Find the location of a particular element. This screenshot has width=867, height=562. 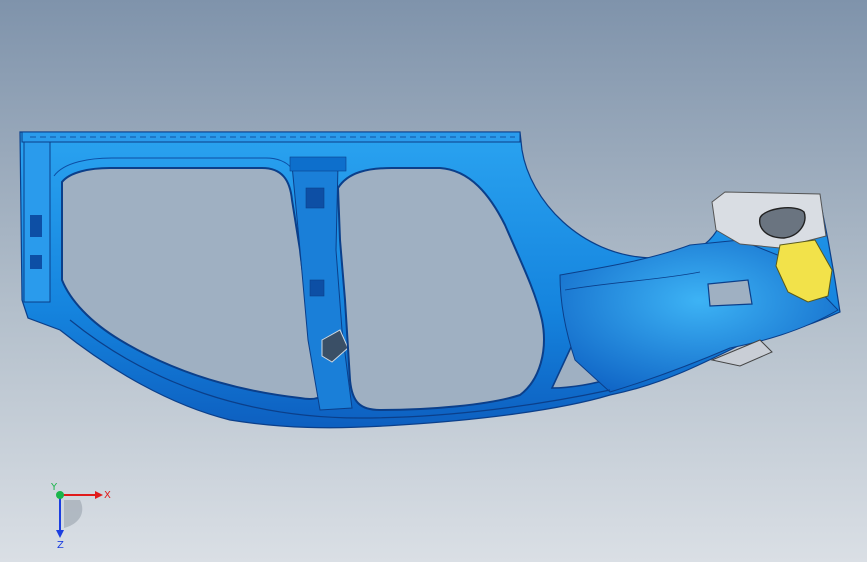

z-axis-arrow is located at coordinates (60, 534).